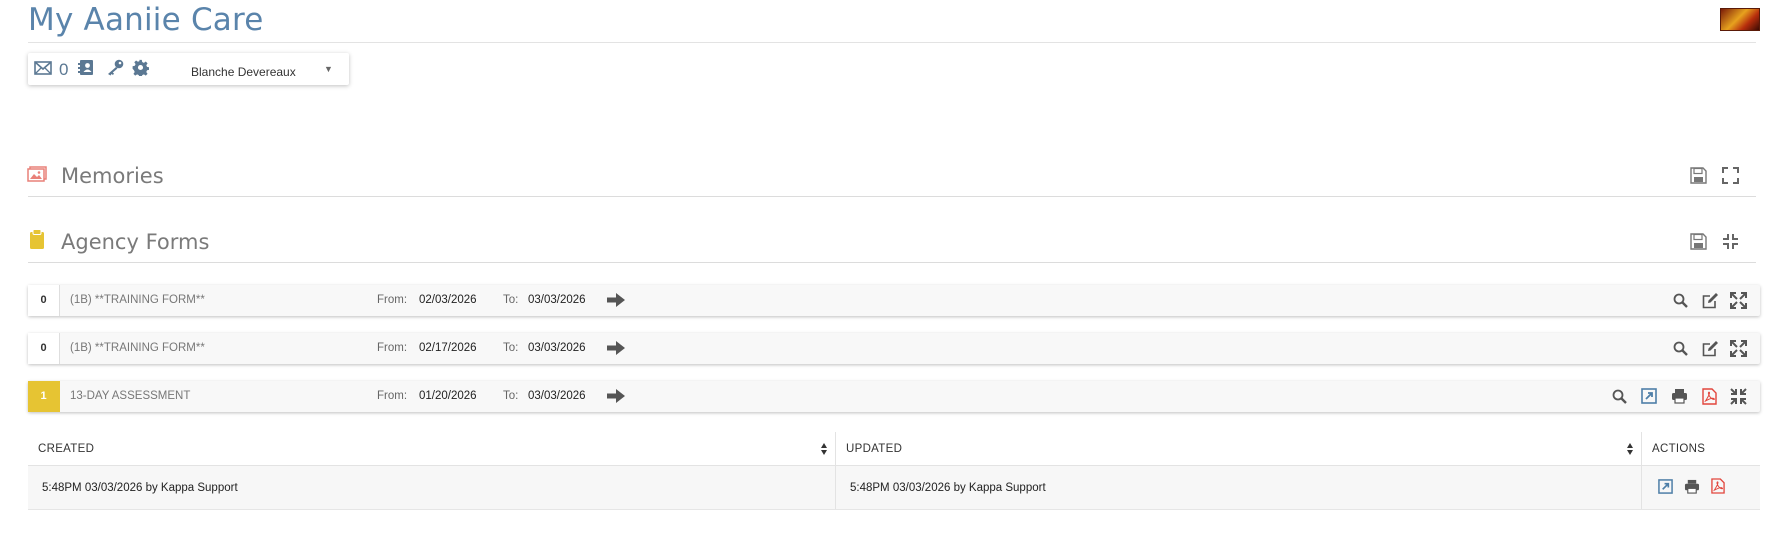 The width and height of the screenshot is (1771, 550). I want to click on from-date: 02/17/2026, so click(448, 348).